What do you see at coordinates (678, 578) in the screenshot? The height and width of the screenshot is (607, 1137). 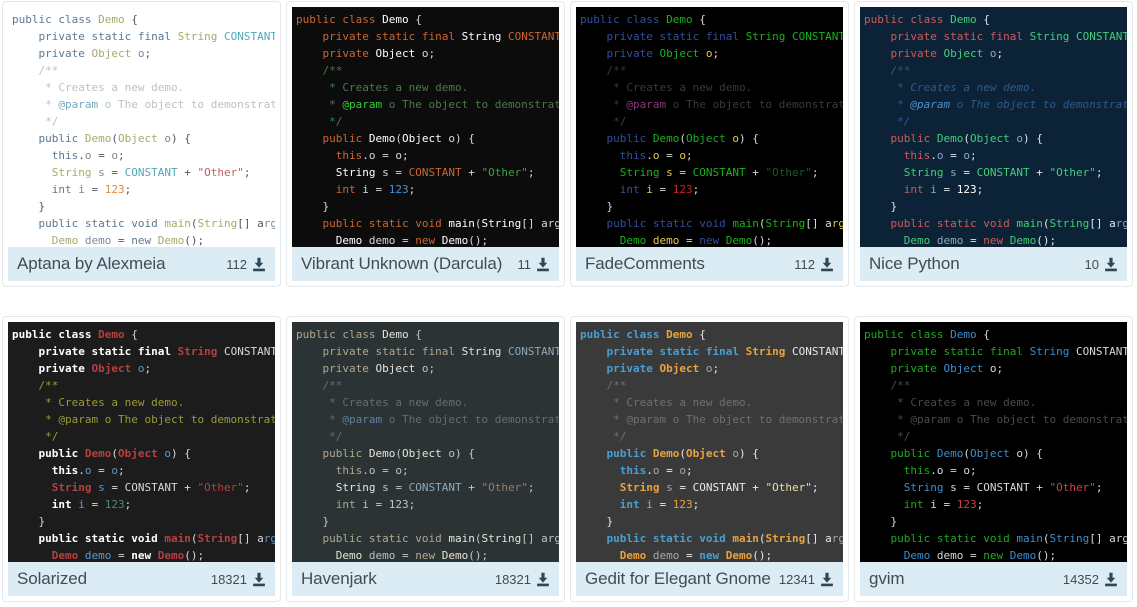 I see `theme-name: Gedit for Elegant Gnome` at bounding box center [678, 578].